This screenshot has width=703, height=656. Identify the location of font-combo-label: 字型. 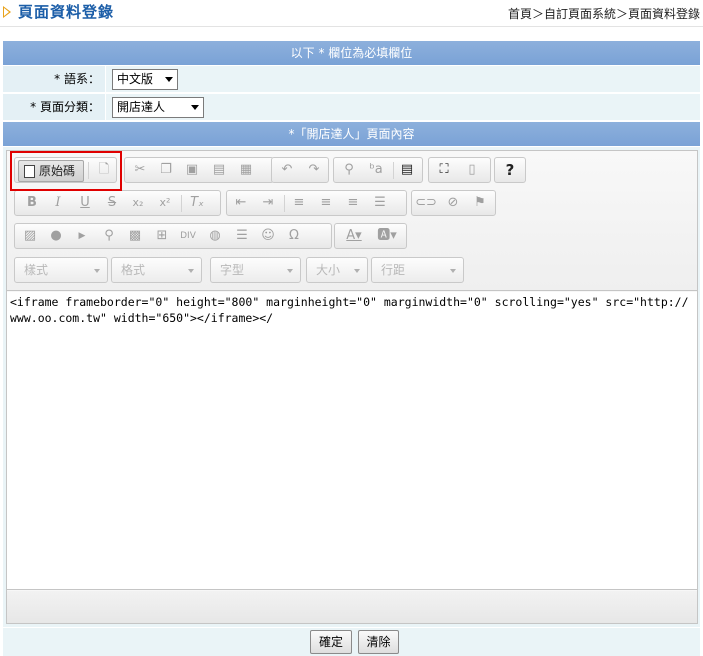
(232, 270).